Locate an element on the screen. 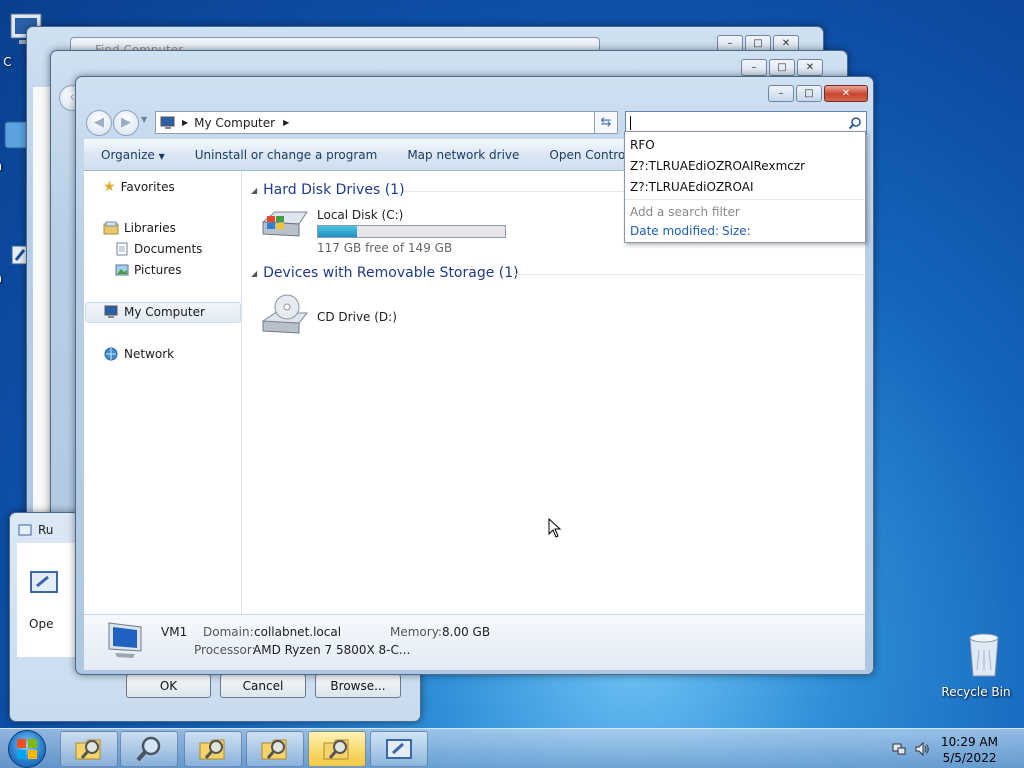 This screenshot has width=1024, height=768. organize-label: Organize is located at coordinates (128, 154).